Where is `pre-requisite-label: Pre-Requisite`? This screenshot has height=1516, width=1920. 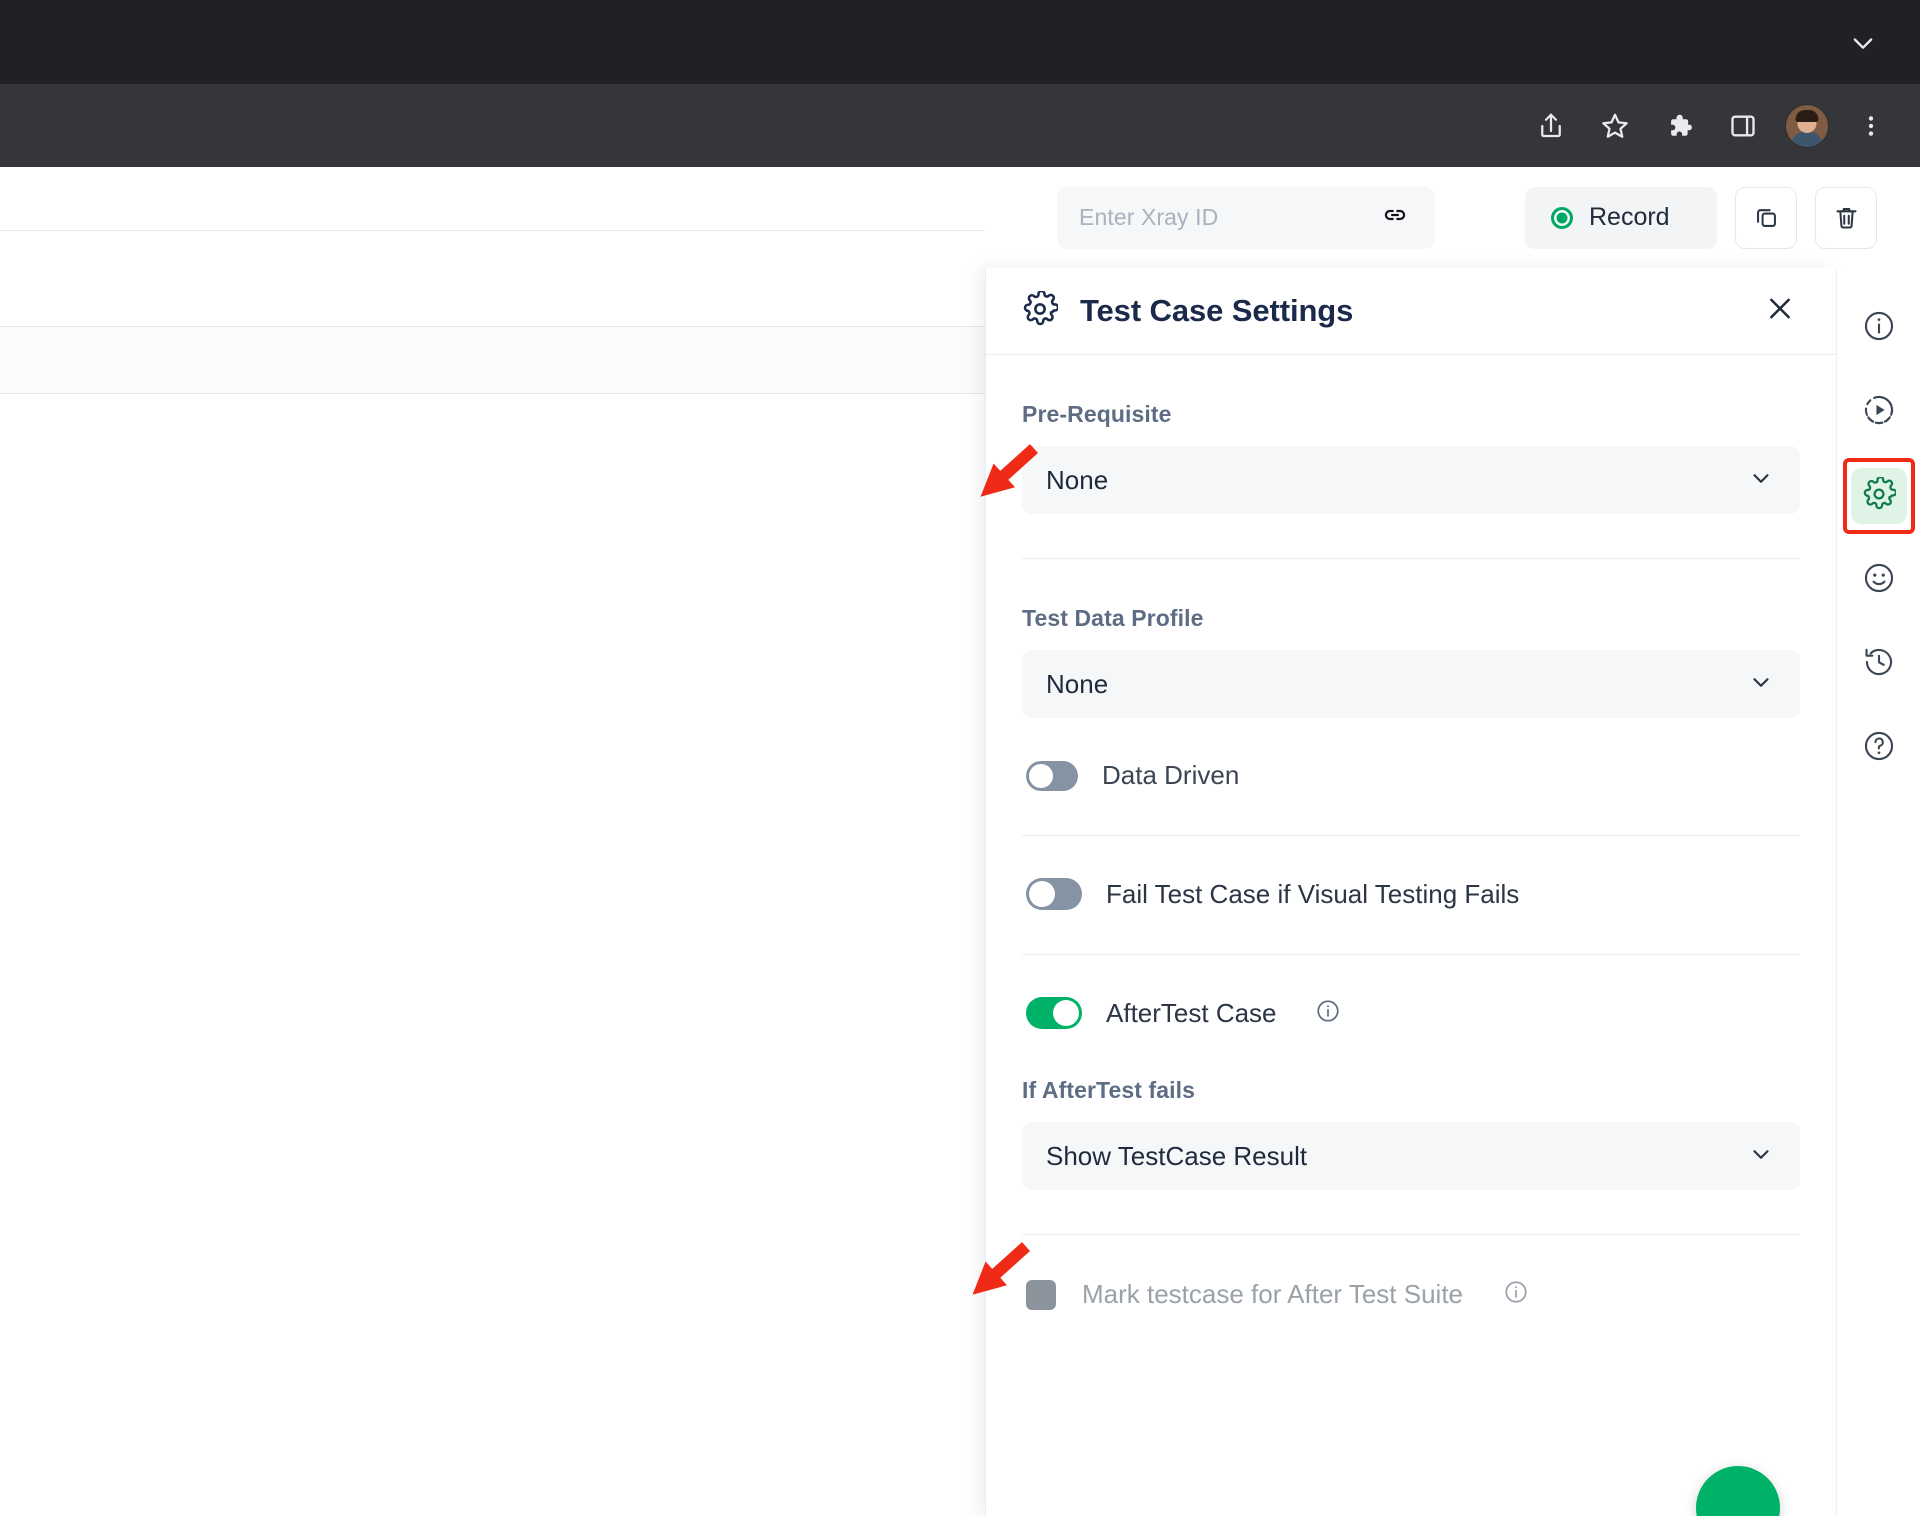
pre-requisite-label: Pre-Requisite is located at coordinates (1097, 414).